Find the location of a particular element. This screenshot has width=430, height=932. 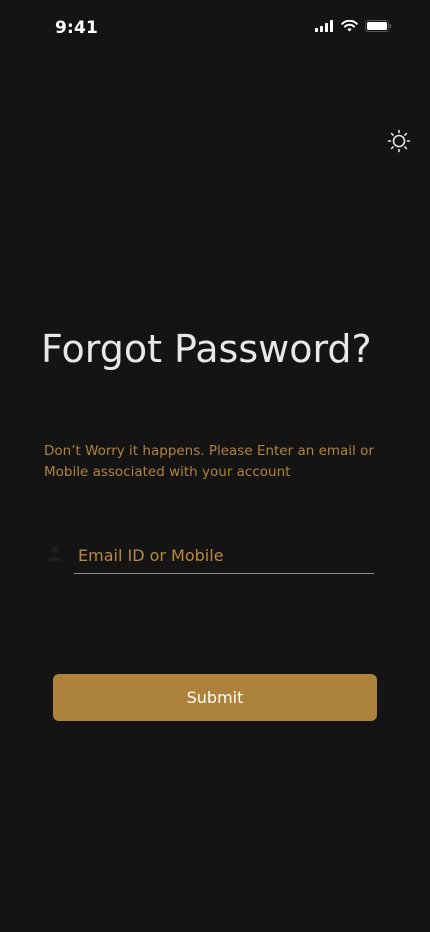

email-or-mobile-input is located at coordinates (224, 556).